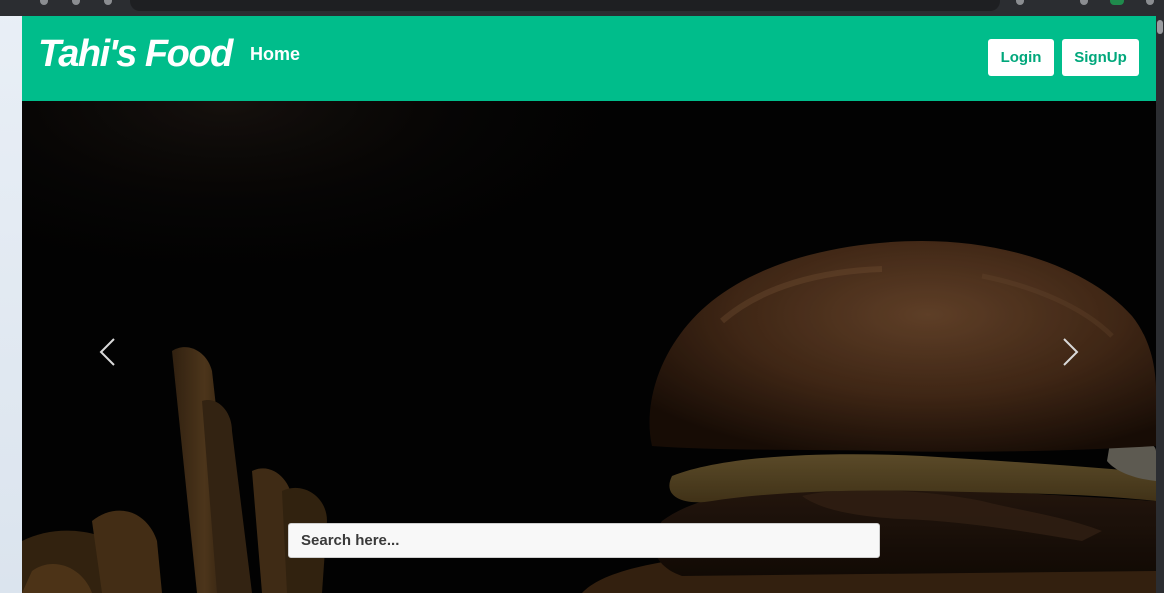 Image resolution: width=1164 pixels, height=593 pixels. Describe the element at coordinates (1100, 57) in the screenshot. I see `signup-button: SignUp` at that location.